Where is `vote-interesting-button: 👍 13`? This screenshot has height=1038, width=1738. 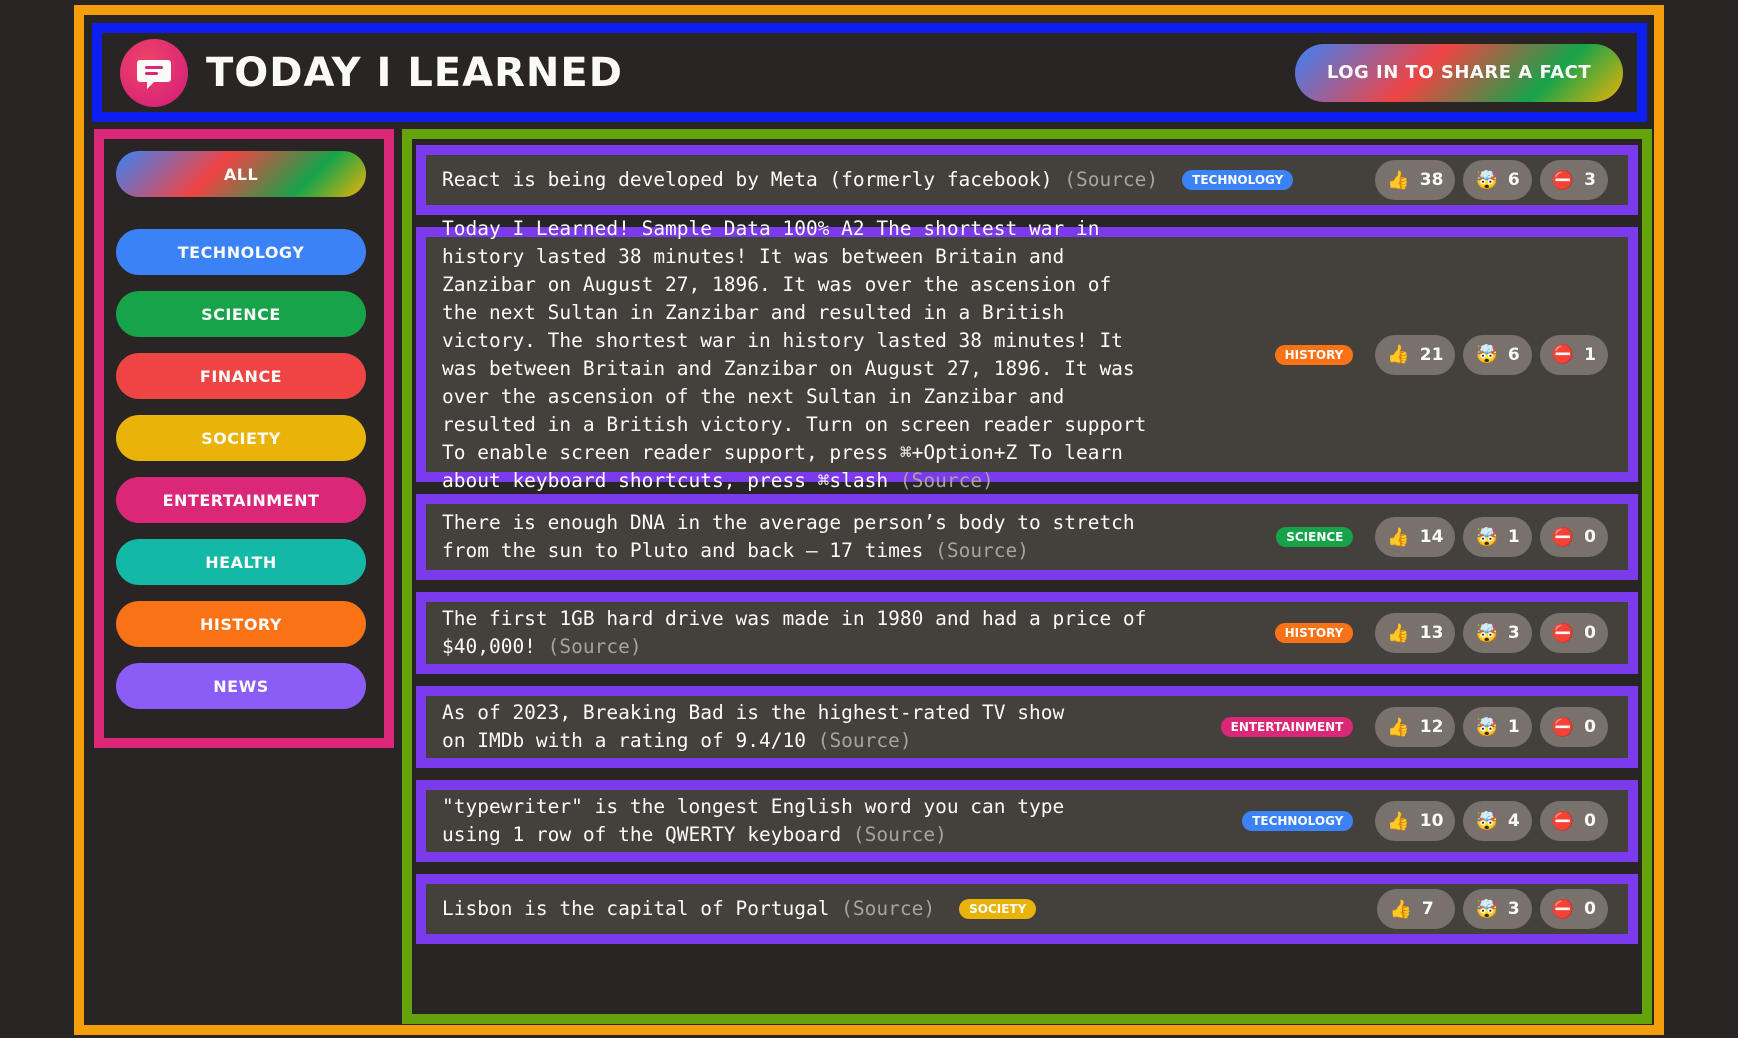 vote-interesting-button: 👍 13 is located at coordinates (1415, 633).